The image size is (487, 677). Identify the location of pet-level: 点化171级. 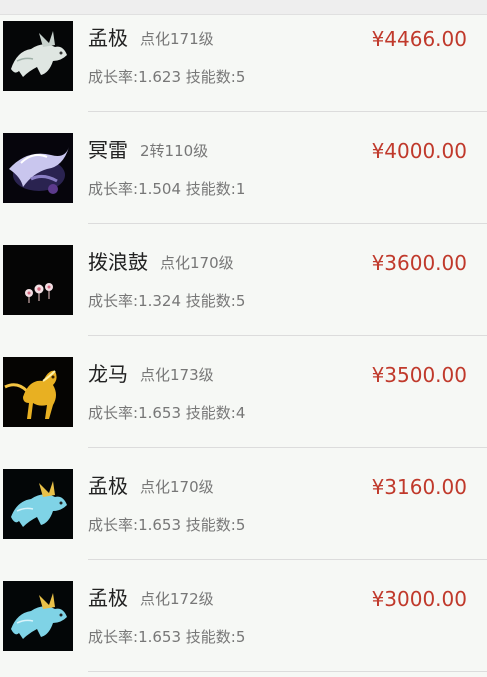
(177, 39).